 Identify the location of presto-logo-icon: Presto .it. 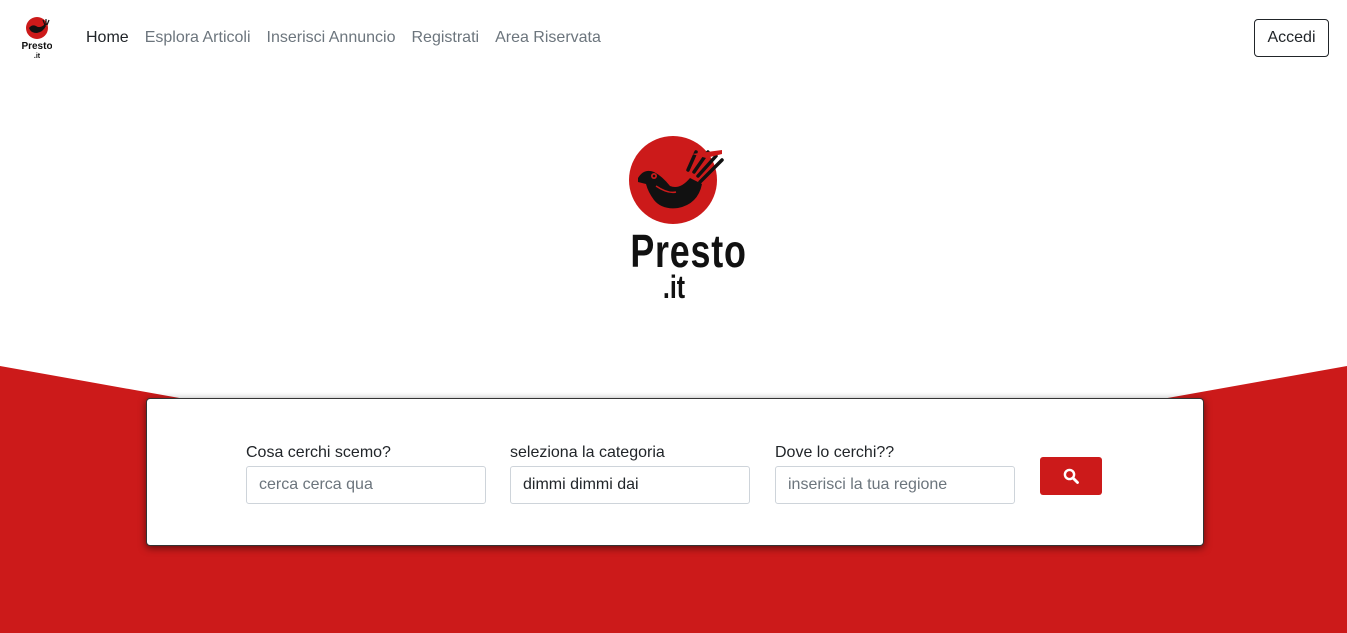
(37, 38).